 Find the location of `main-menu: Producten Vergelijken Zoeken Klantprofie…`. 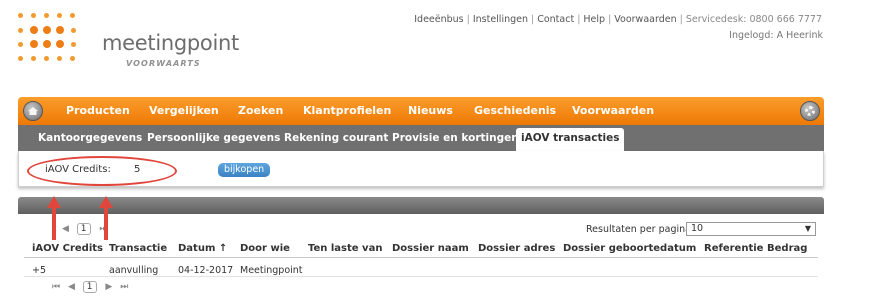

main-menu: Producten Vergelijken Zoeken Klantprofie… is located at coordinates (421, 111).